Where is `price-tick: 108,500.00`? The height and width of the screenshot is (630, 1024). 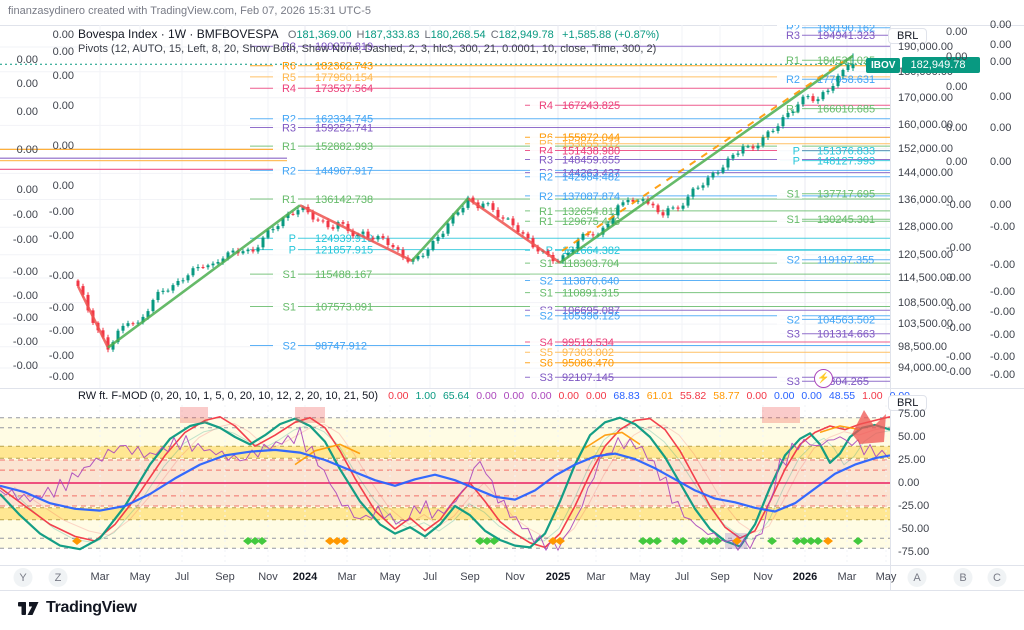 price-tick: 108,500.00 is located at coordinates (926, 302).